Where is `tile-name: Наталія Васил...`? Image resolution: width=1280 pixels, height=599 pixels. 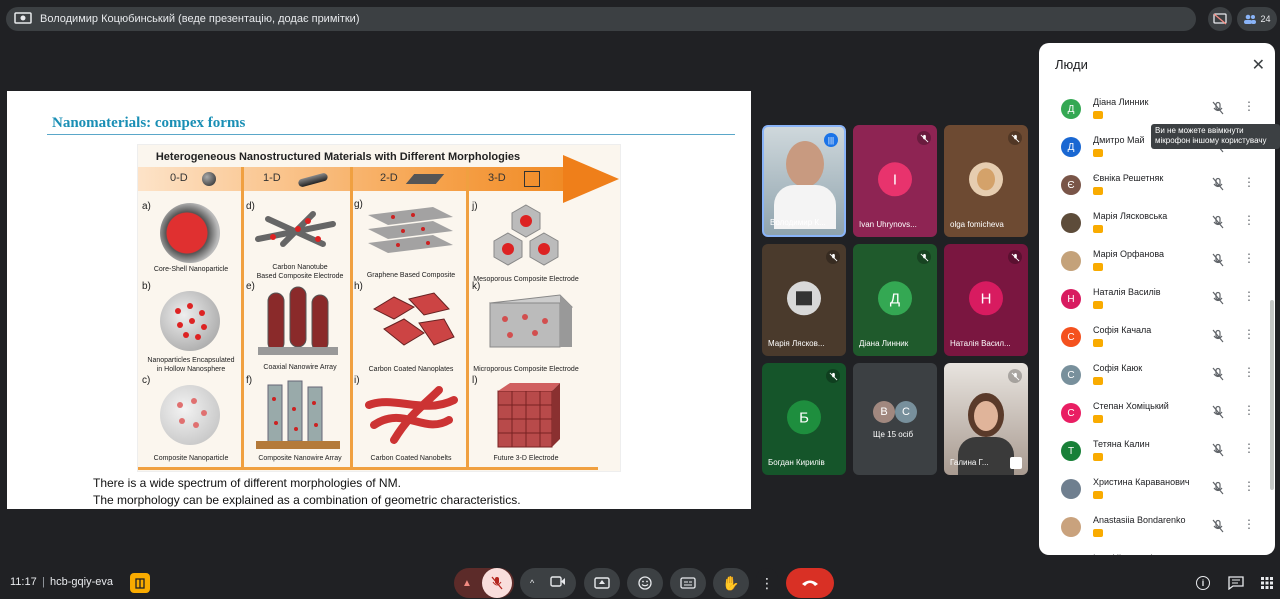 tile-name: Наталія Васил... is located at coordinates (980, 343).